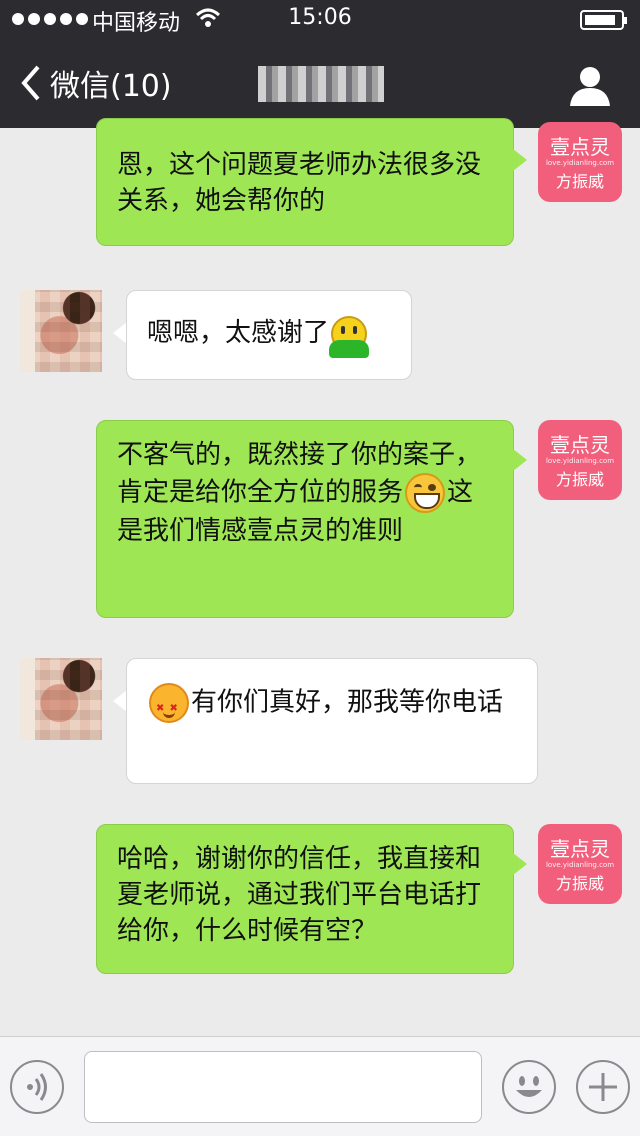 The height and width of the screenshot is (1136, 640). Describe the element at coordinates (349, 336) in the screenshot. I see `green-person-emoji-icon` at that location.